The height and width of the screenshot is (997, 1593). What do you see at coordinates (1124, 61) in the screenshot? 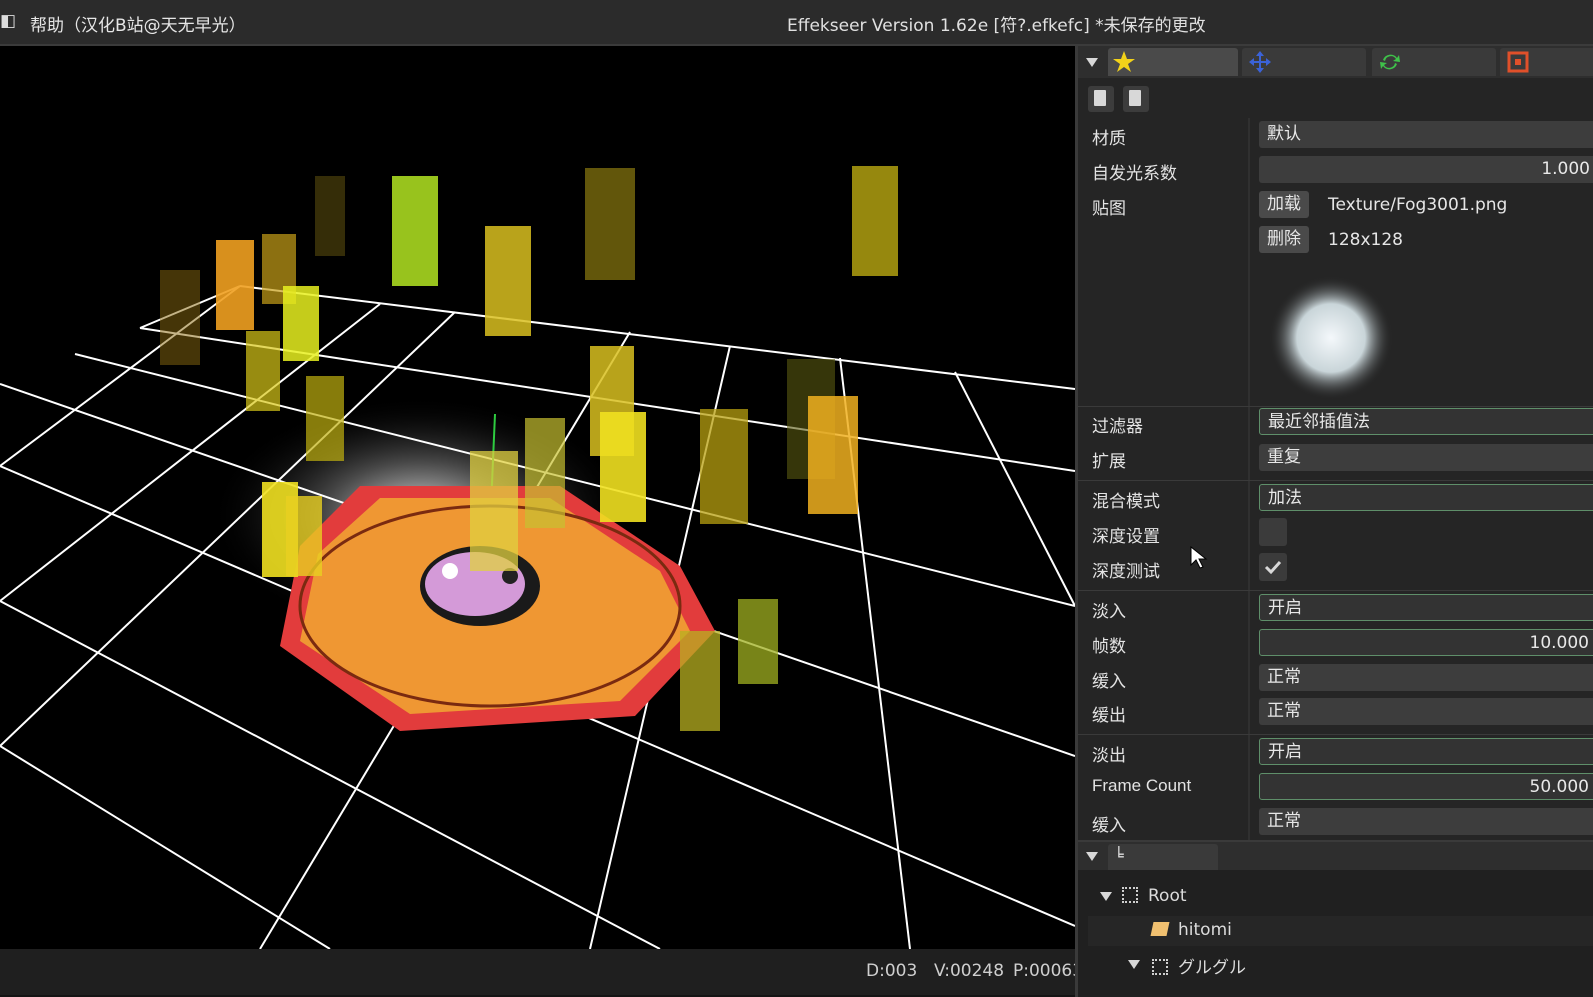
I see `star-icon` at bounding box center [1124, 61].